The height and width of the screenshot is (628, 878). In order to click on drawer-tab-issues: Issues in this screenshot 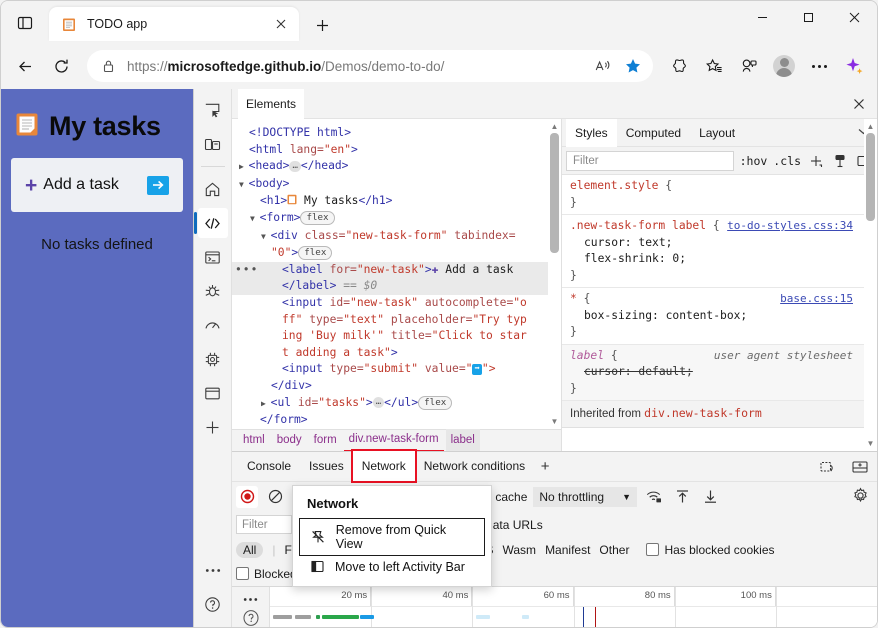, I will do `click(326, 466)`.